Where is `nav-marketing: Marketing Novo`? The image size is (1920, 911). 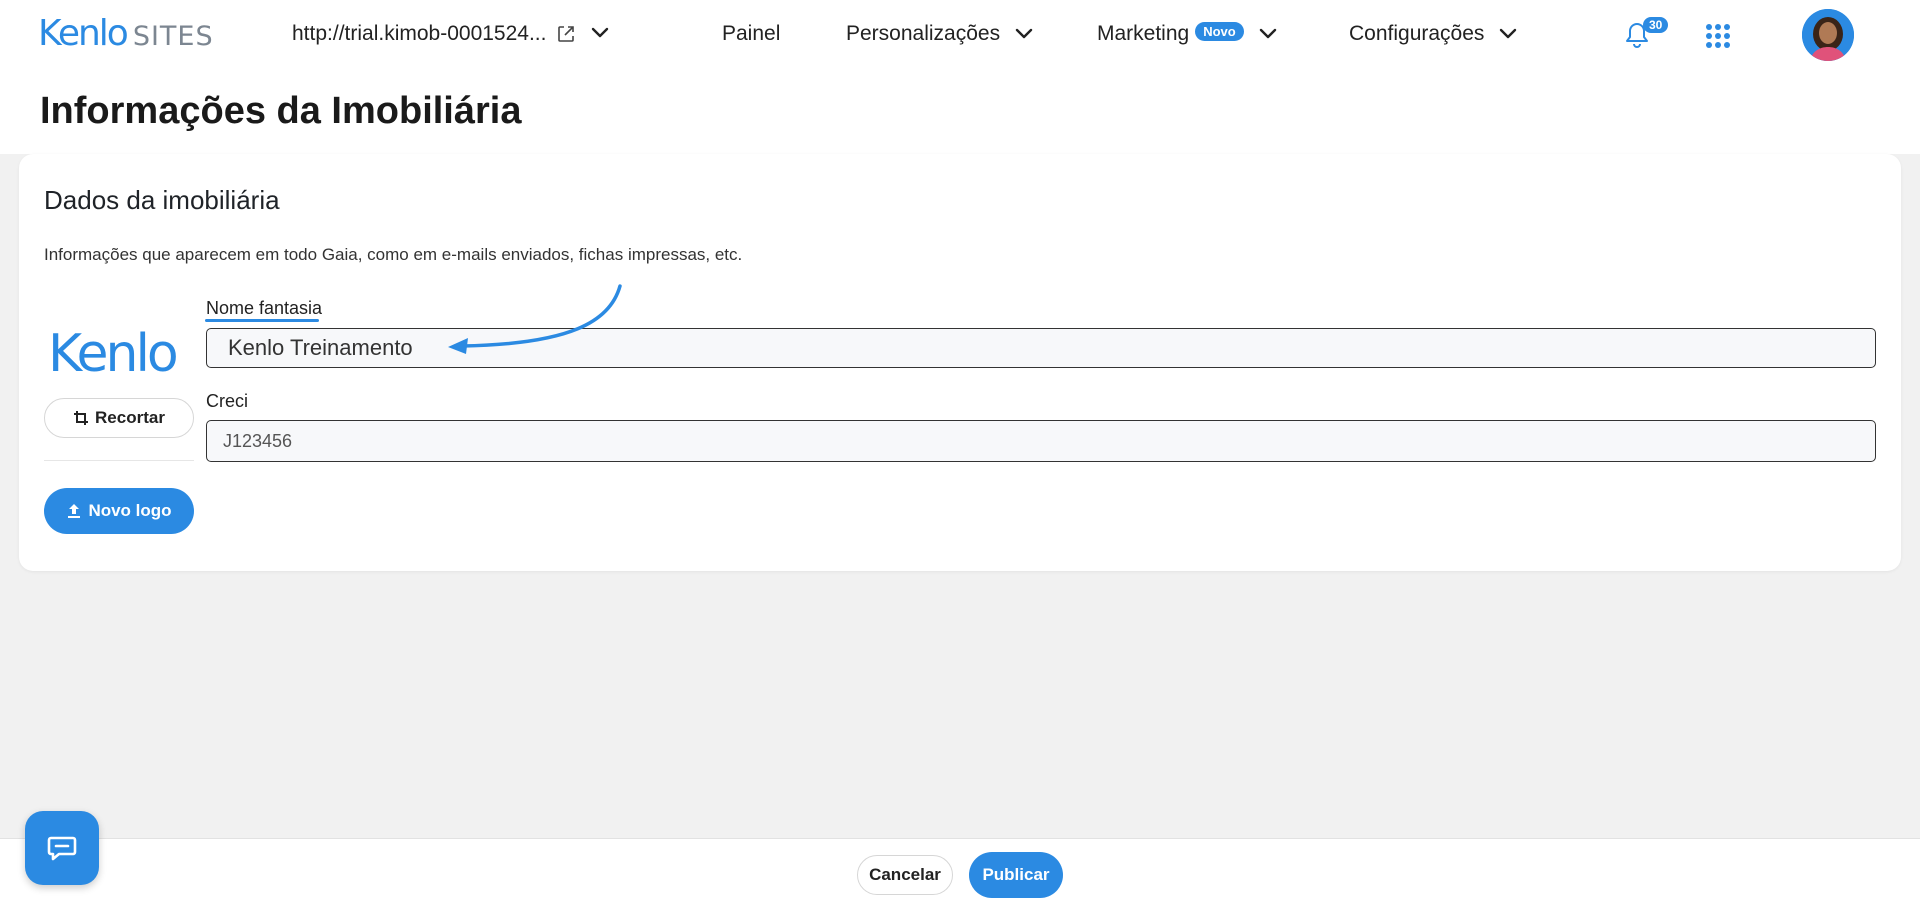 nav-marketing: Marketing Novo is located at coordinates (1187, 33).